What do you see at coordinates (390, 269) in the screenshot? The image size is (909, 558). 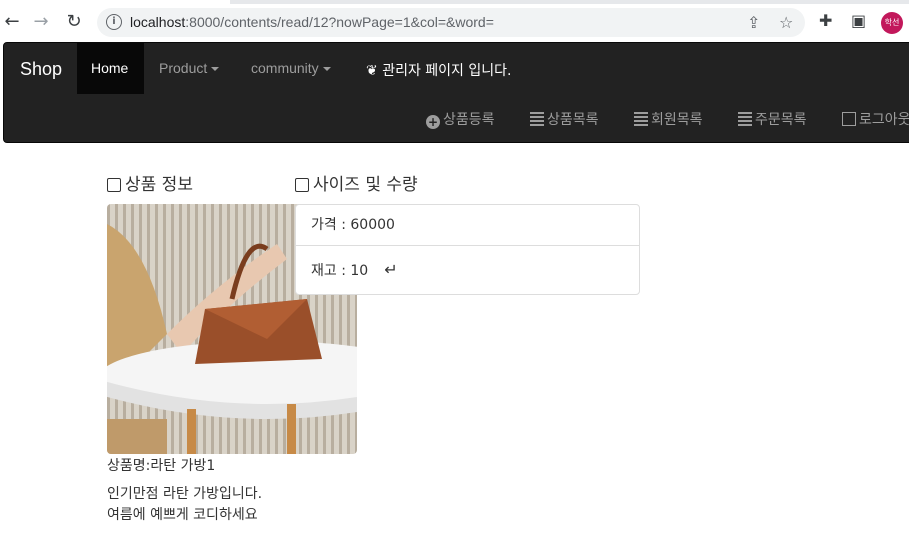 I see `enter-icon: ↵` at bounding box center [390, 269].